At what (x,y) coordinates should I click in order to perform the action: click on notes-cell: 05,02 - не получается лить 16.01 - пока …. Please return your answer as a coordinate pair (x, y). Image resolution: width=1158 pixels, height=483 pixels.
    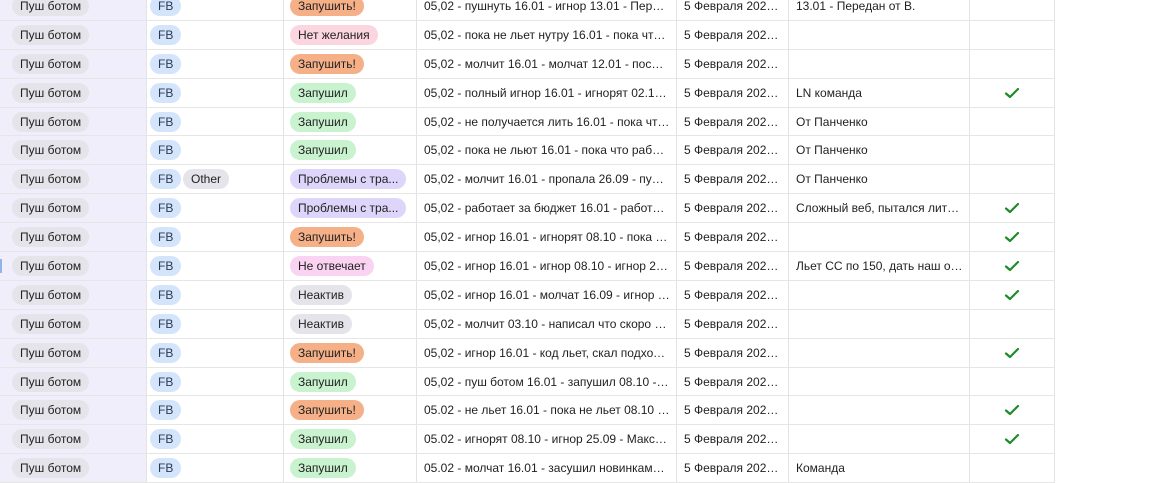
    Looking at the image, I should click on (547, 121).